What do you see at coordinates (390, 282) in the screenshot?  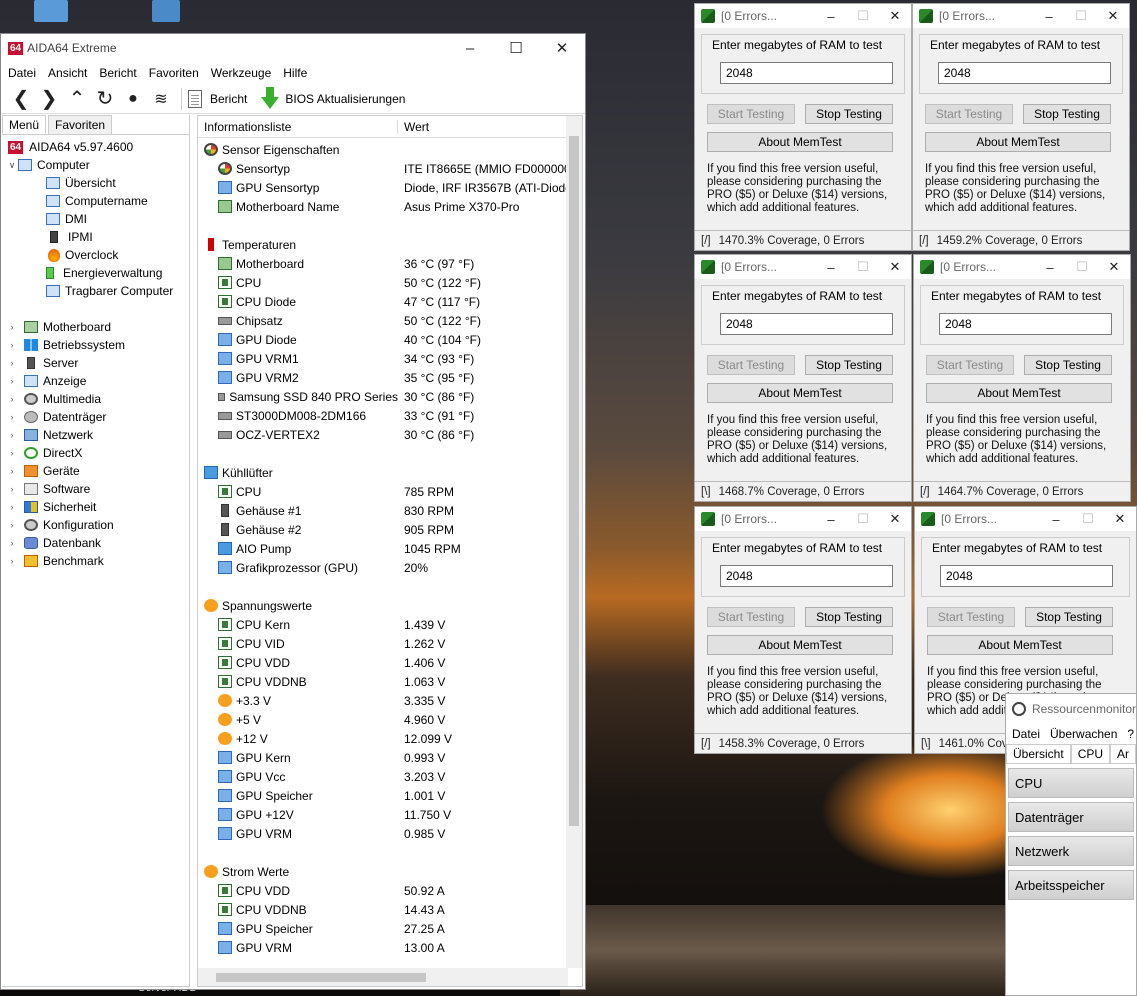 I see `sensor-row: CPU 50 °C (122 °F)` at bounding box center [390, 282].